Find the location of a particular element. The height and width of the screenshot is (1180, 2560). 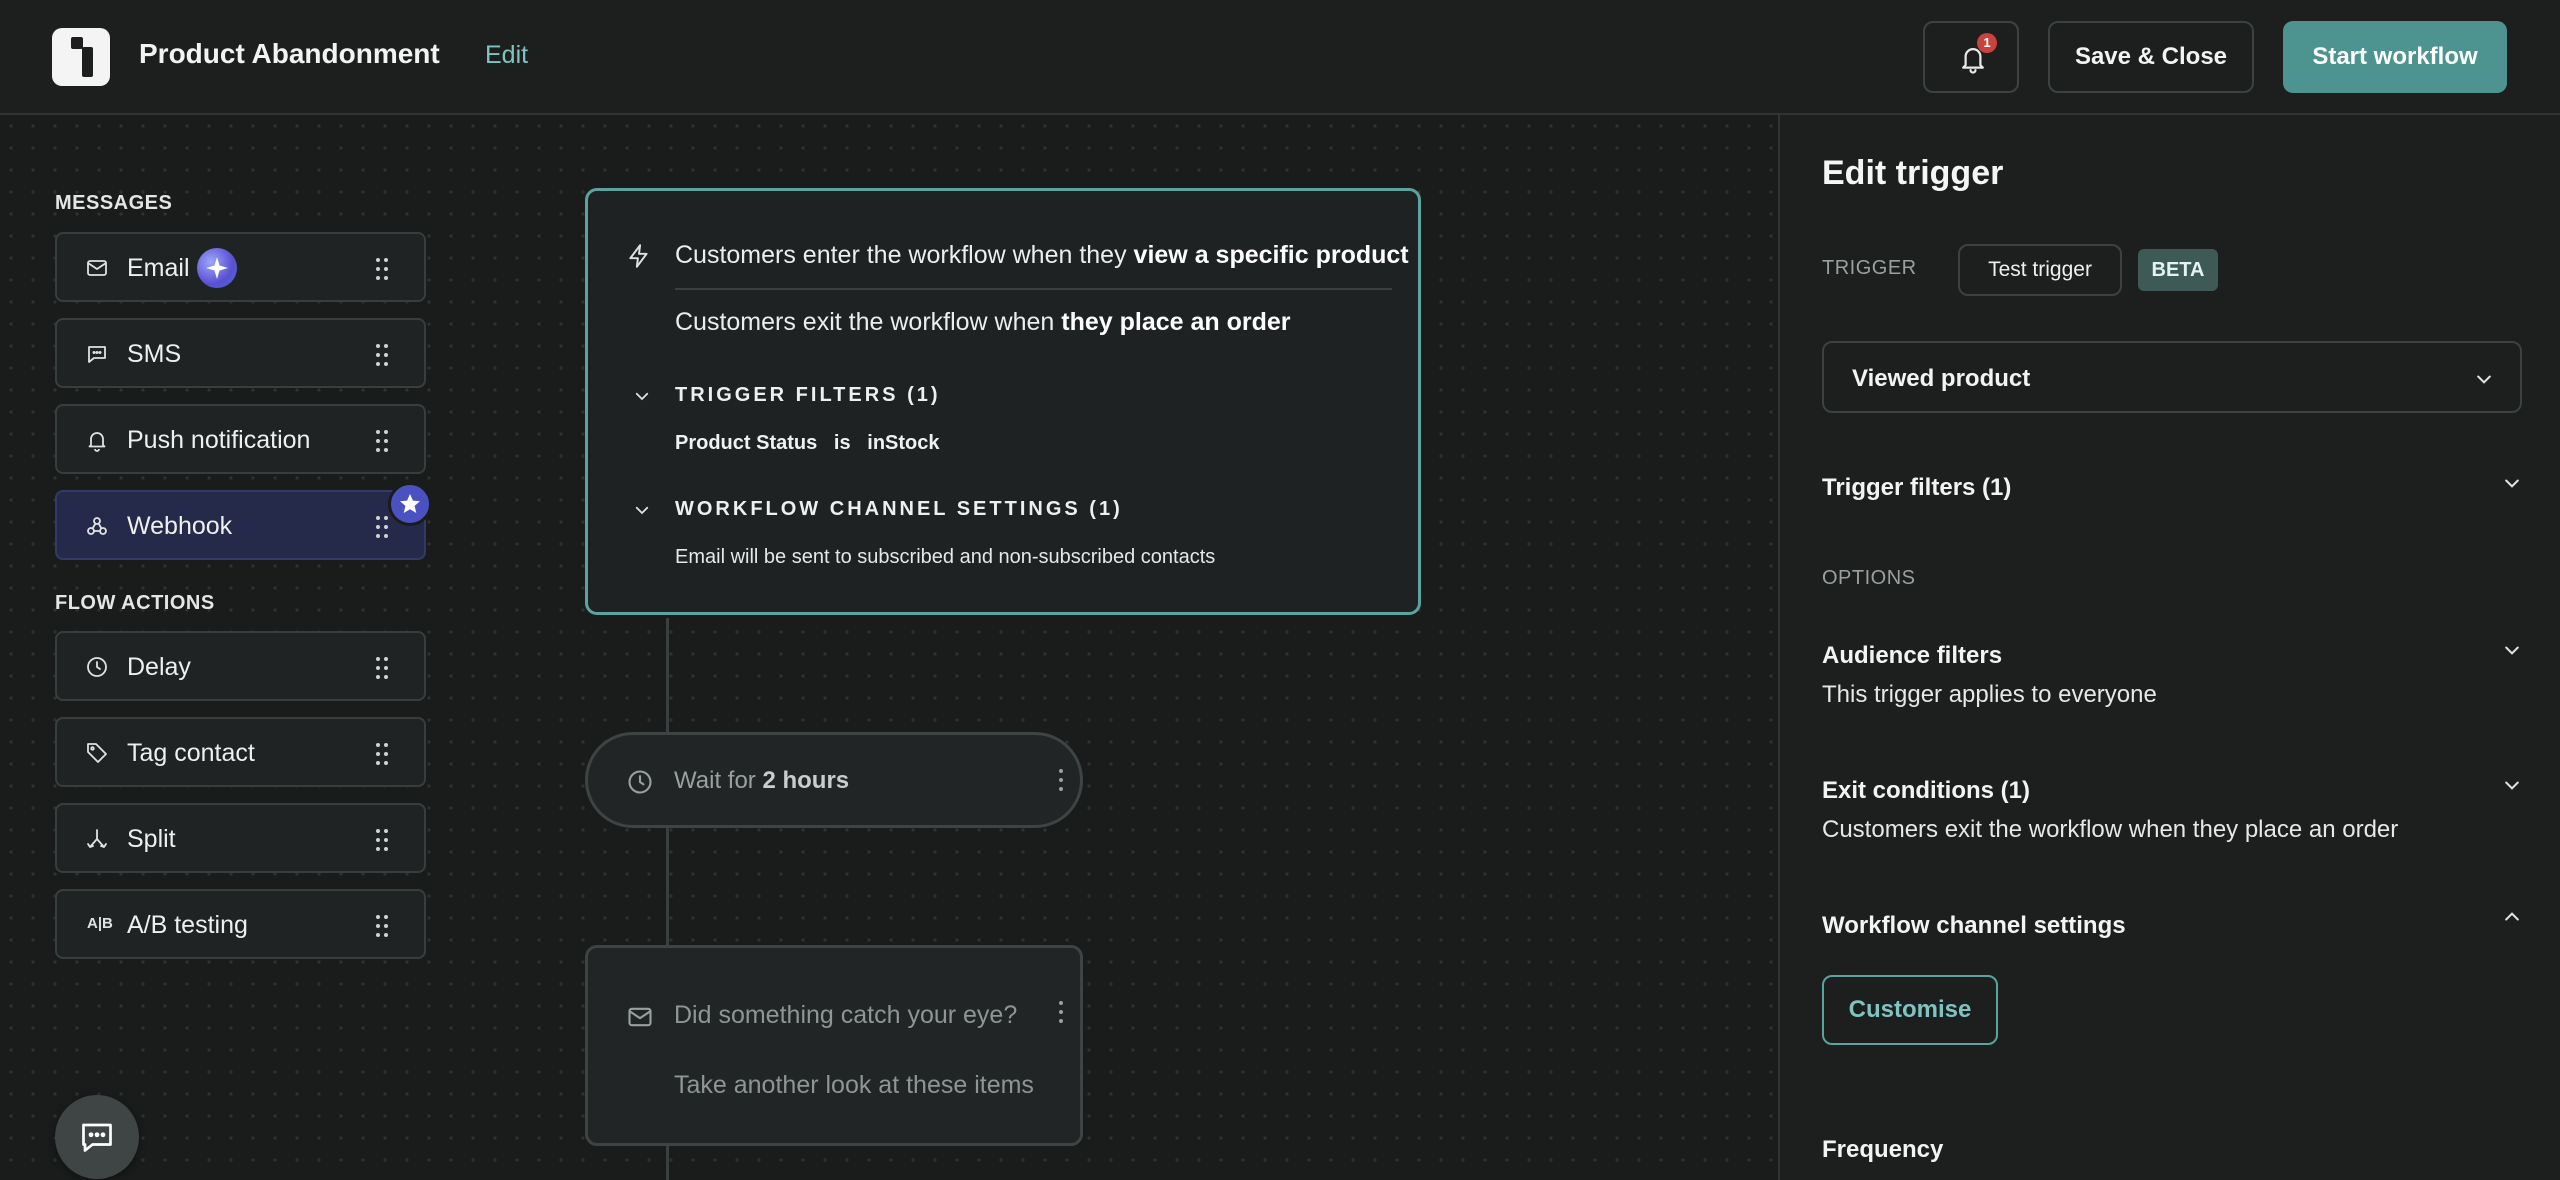

palette-item-tag-contact: Tag contact is located at coordinates (240, 752).